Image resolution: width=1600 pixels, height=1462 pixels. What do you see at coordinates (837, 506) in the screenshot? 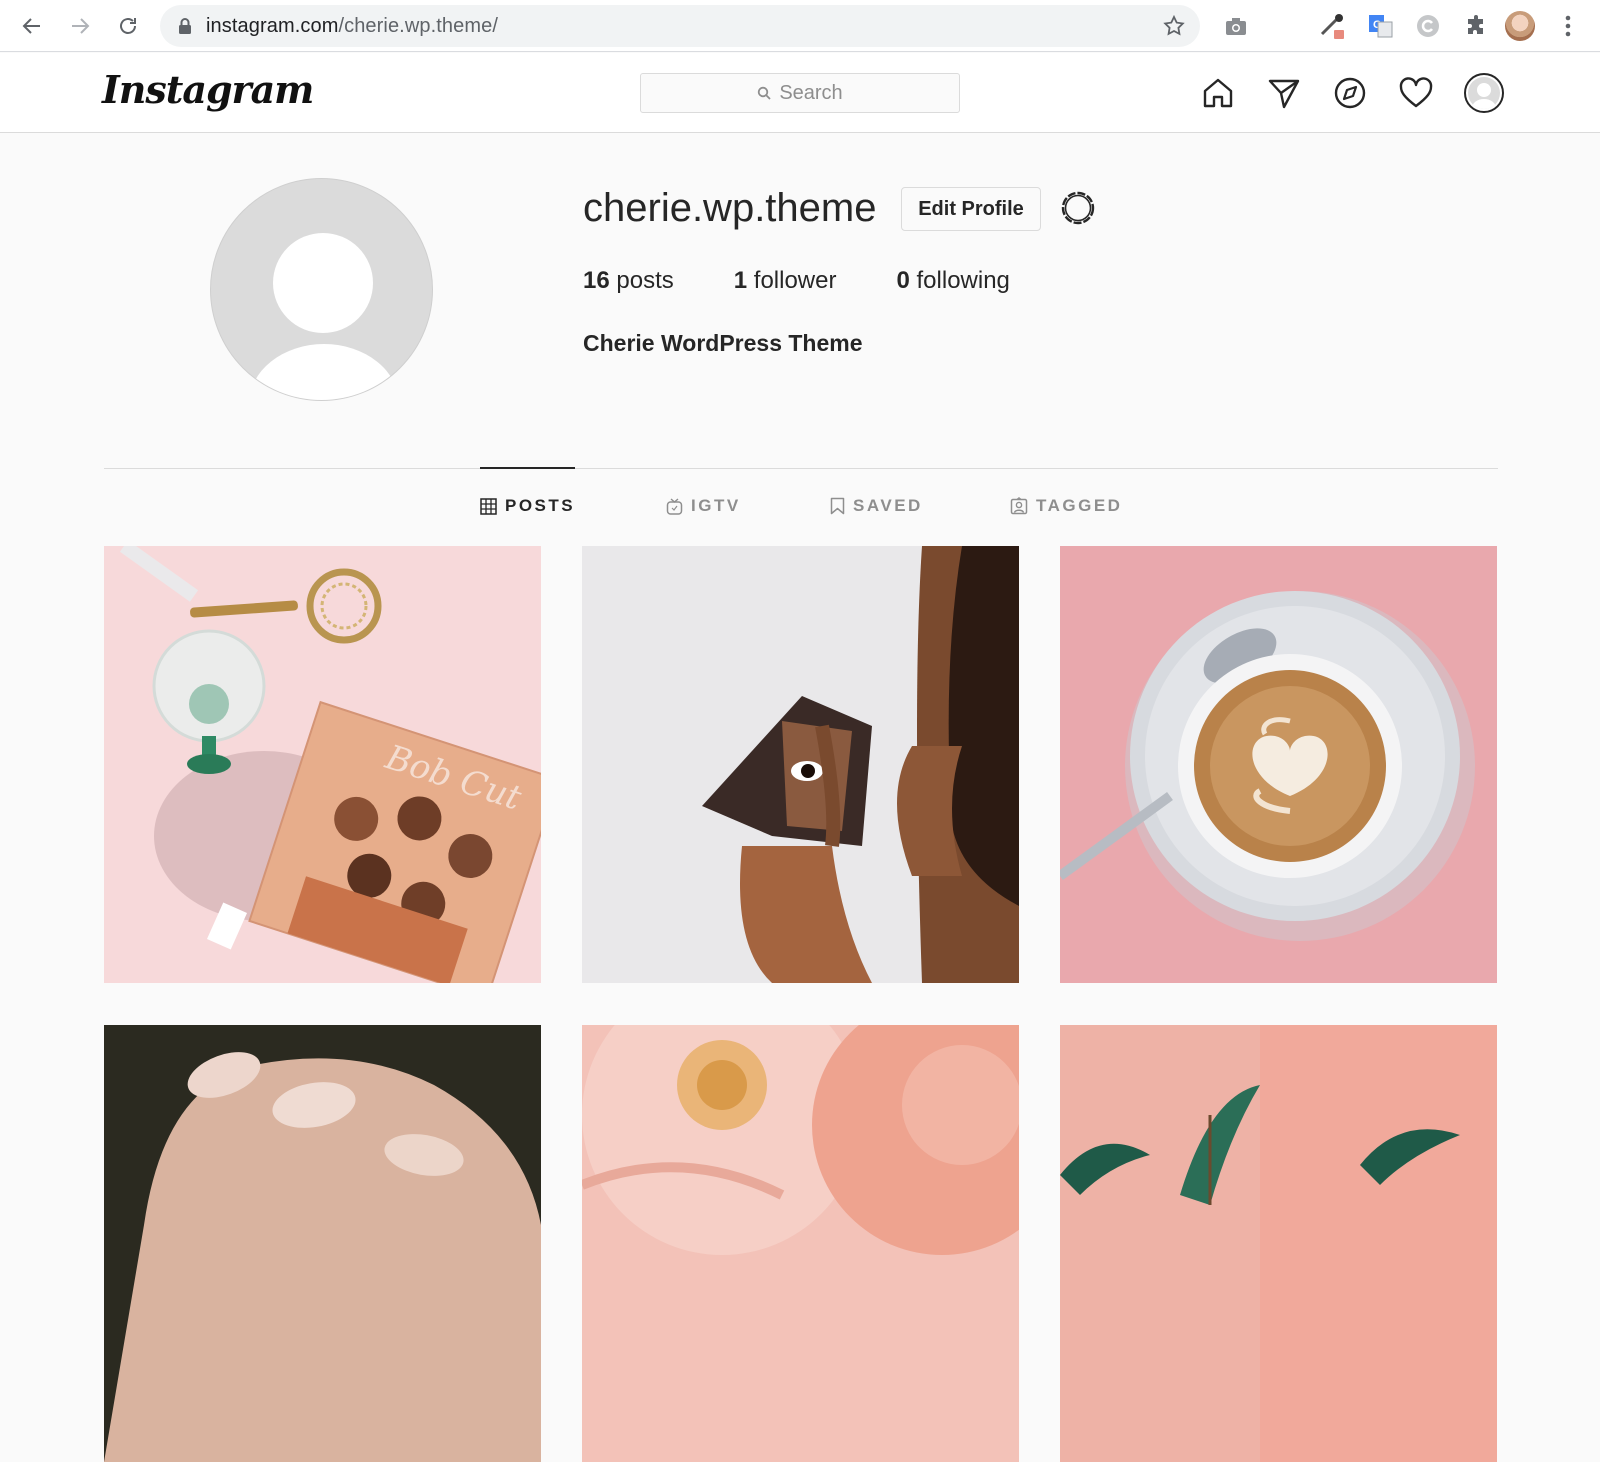
I see `bookmark-icon` at bounding box center [837, 506].